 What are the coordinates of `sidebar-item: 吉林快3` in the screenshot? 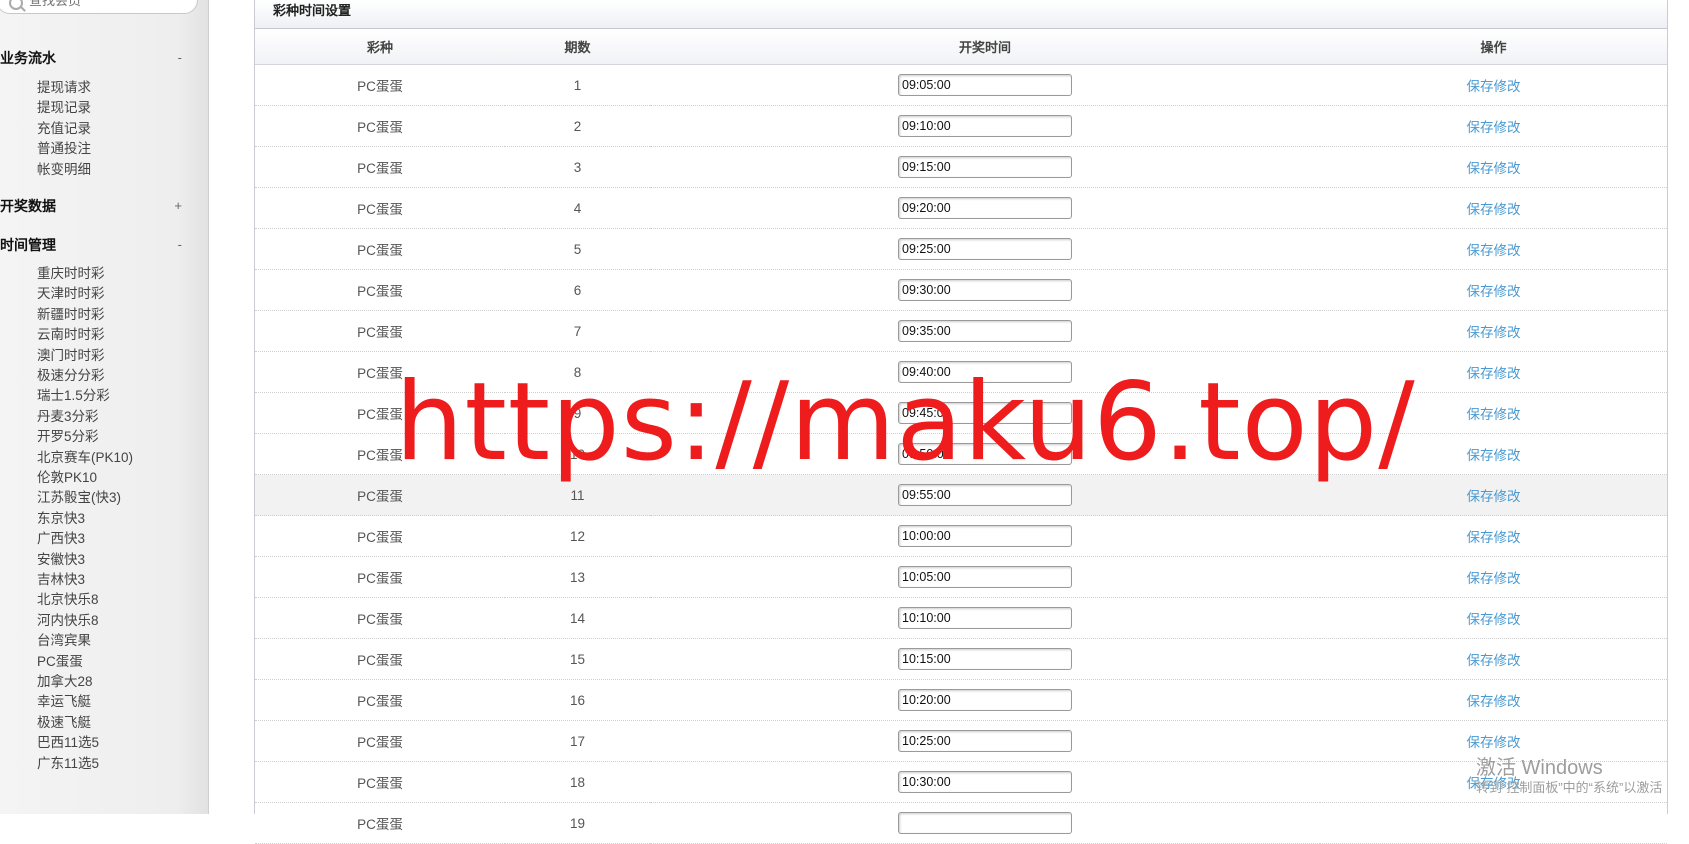 It's located at (61, 580).